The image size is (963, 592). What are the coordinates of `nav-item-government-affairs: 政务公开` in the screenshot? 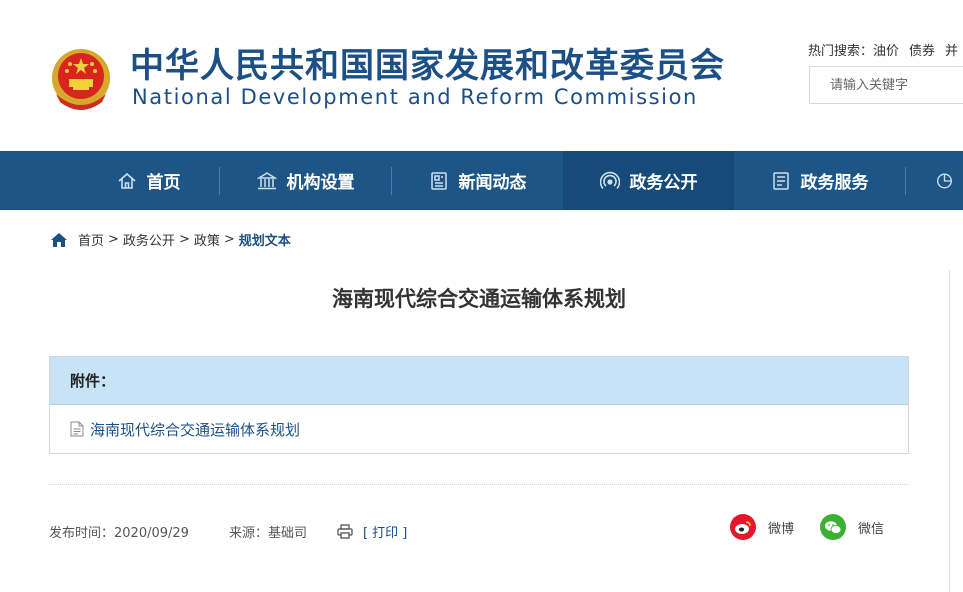 It's located at (648, 180).